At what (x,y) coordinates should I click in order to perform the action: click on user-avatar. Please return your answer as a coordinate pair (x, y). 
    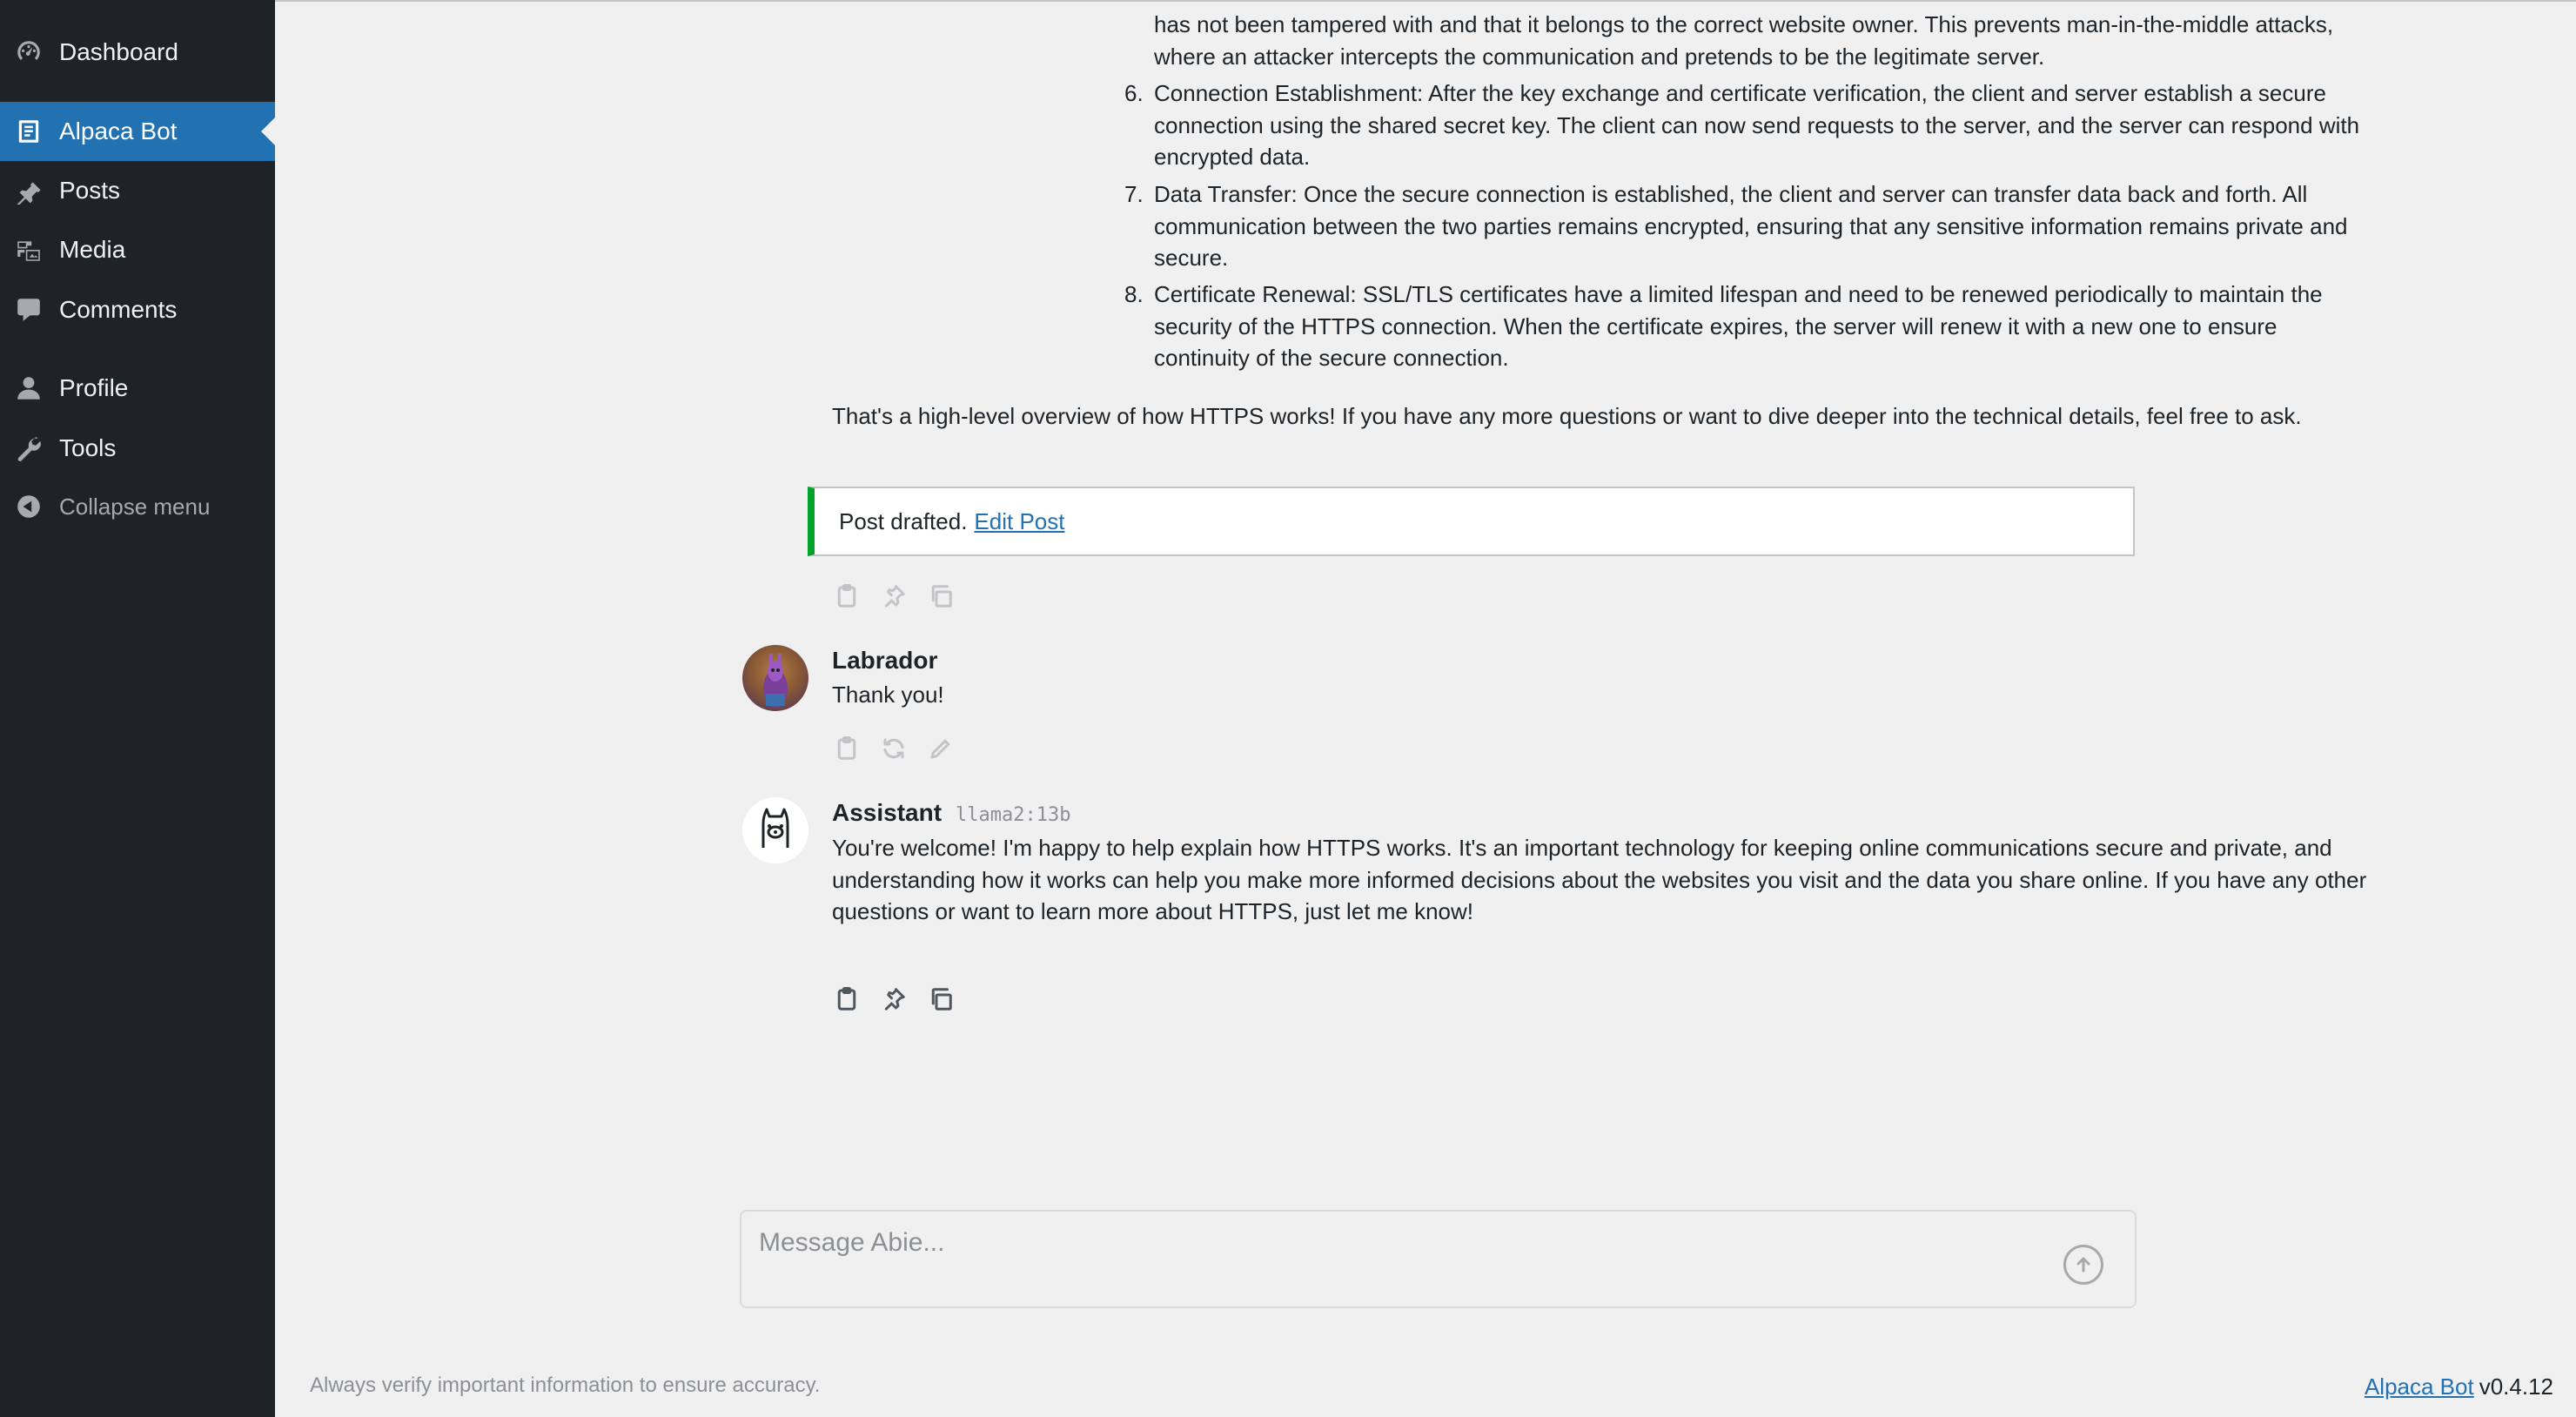
    Looking at the image, I should click on (775, 678).